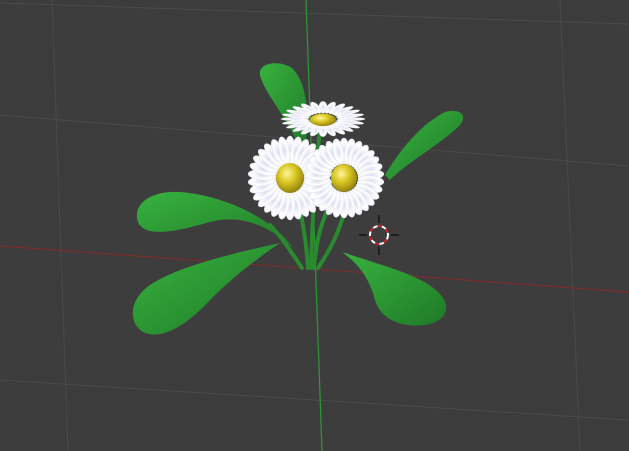  Describe the element at coordinates (379, 235) in the screenshot. I see `3d-cursor-icon` at that location.